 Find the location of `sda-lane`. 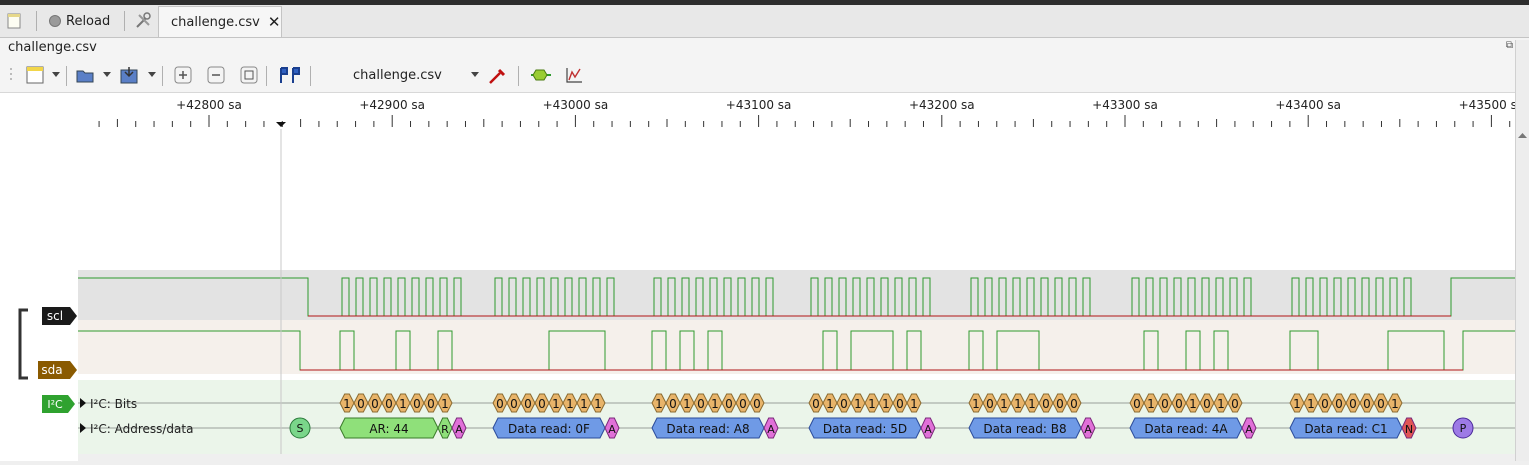

sda-lane is located at coordinates (797, 347).